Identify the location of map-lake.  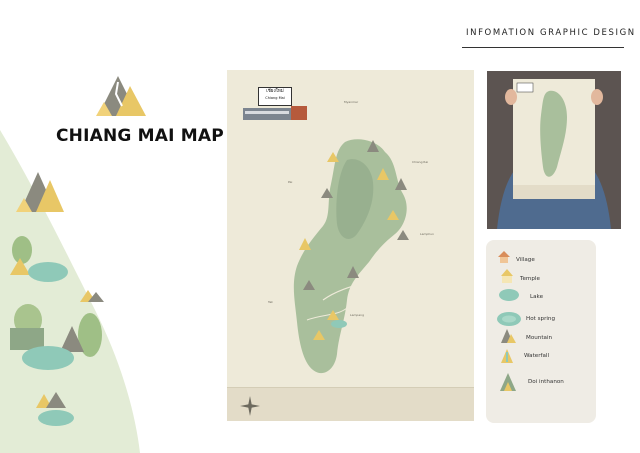
(339, 324).